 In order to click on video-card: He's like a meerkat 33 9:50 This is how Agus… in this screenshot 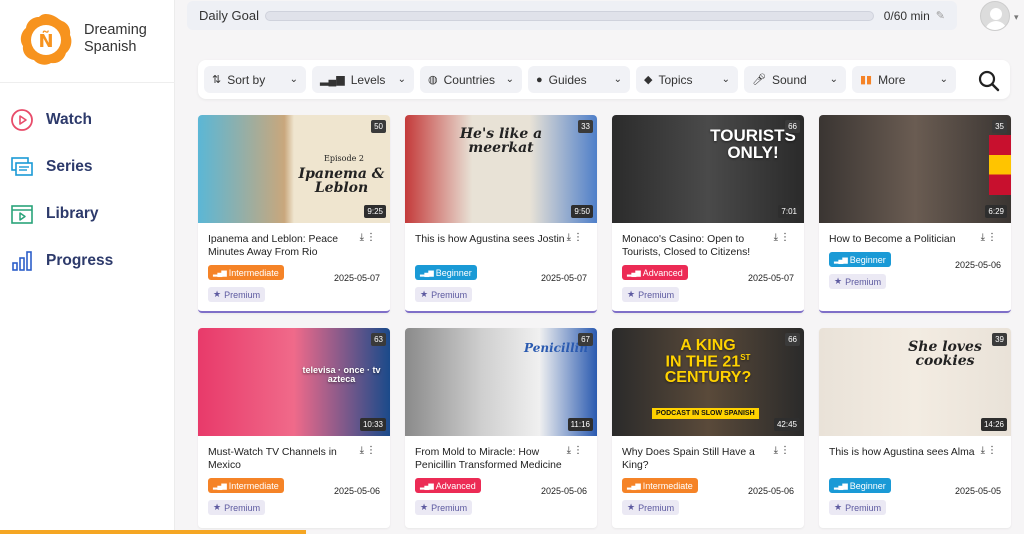, I will do `click(501, 214)`.